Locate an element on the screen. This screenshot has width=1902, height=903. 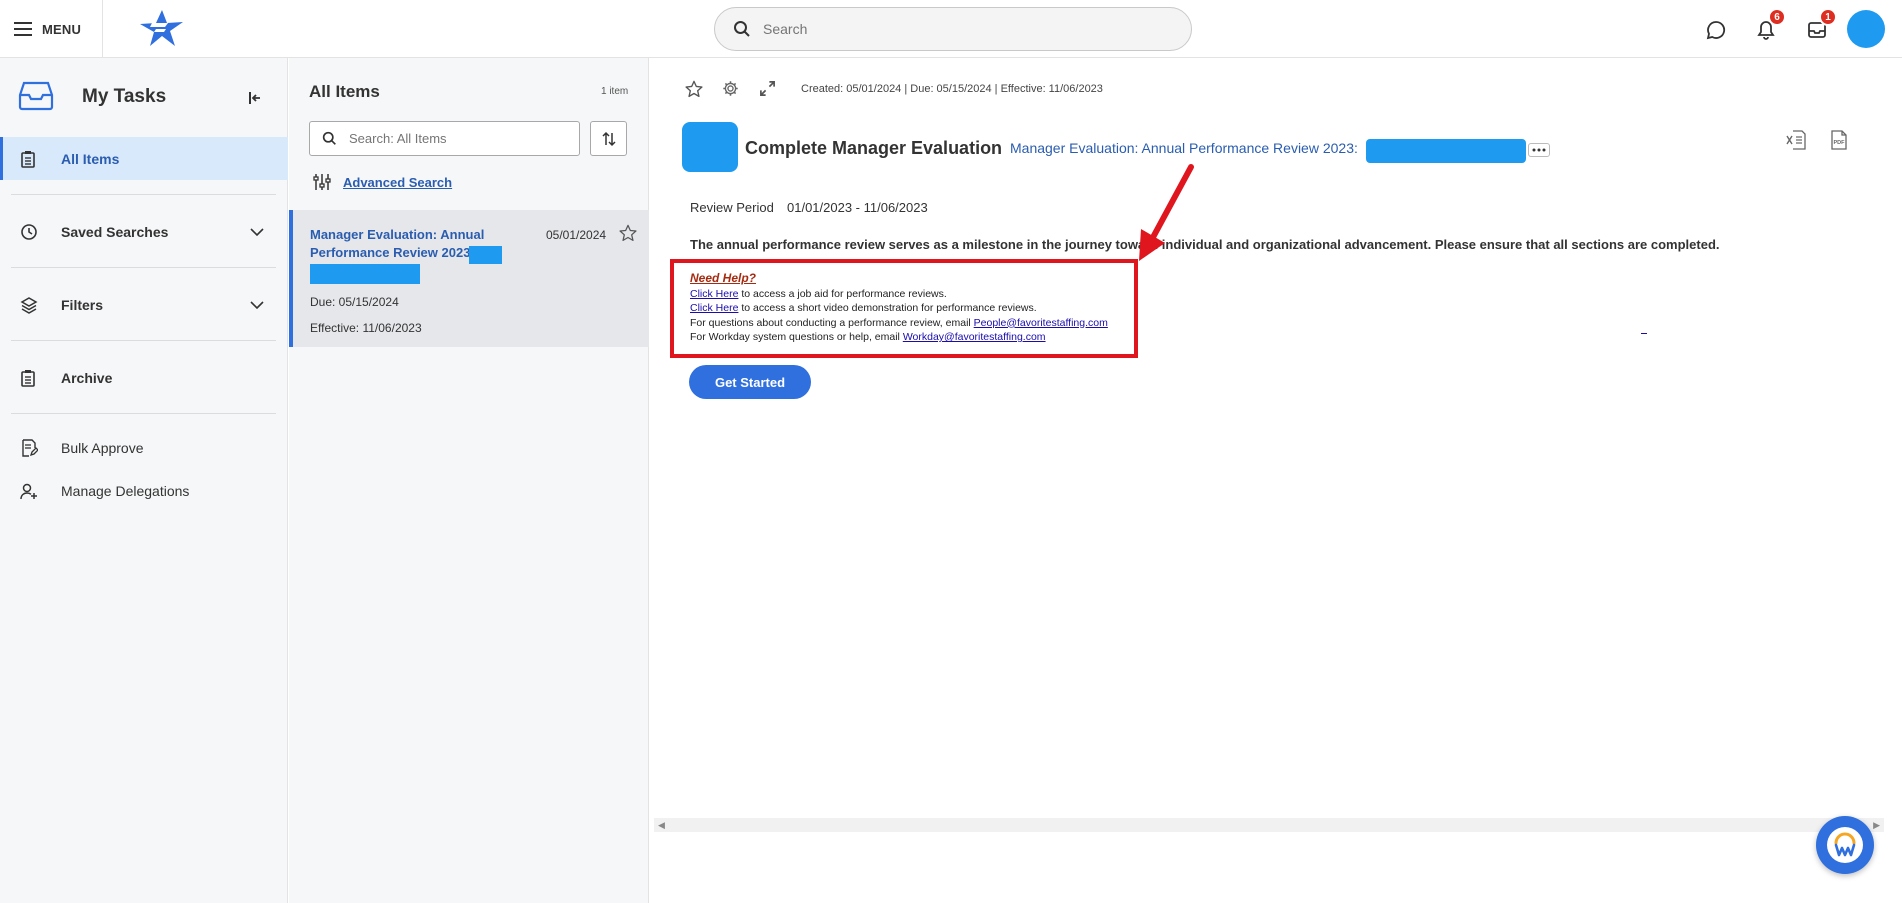
sliders-icon is located at coordinates (322, 182).